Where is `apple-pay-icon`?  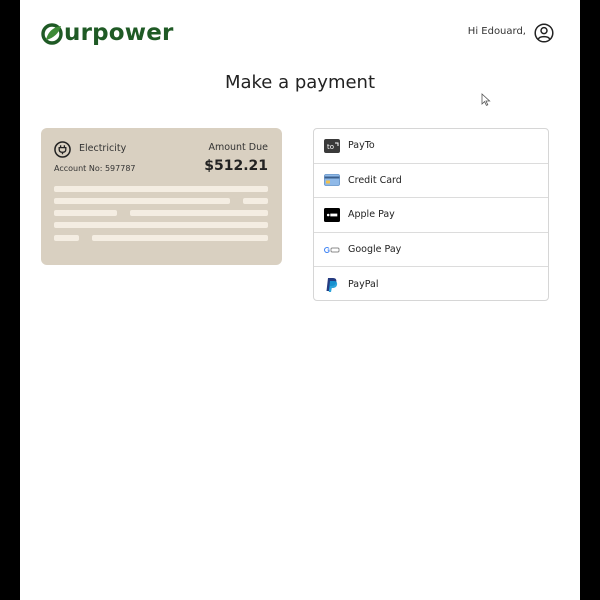
apple-pay-icon is located at coordinates (332, 215).